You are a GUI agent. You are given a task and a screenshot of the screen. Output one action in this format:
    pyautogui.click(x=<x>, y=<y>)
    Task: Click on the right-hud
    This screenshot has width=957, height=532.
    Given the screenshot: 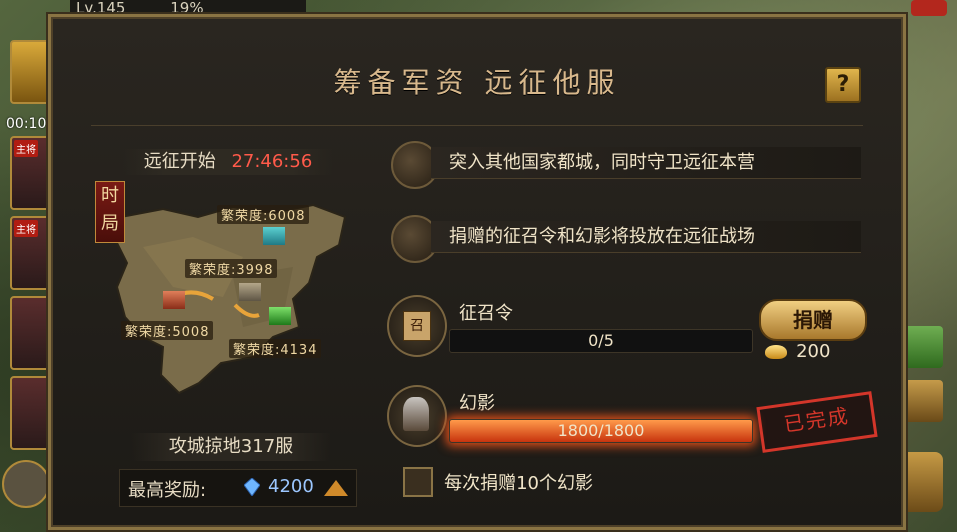 What is the action you would take?
    pyautogui.click(x=927, y=266)
    